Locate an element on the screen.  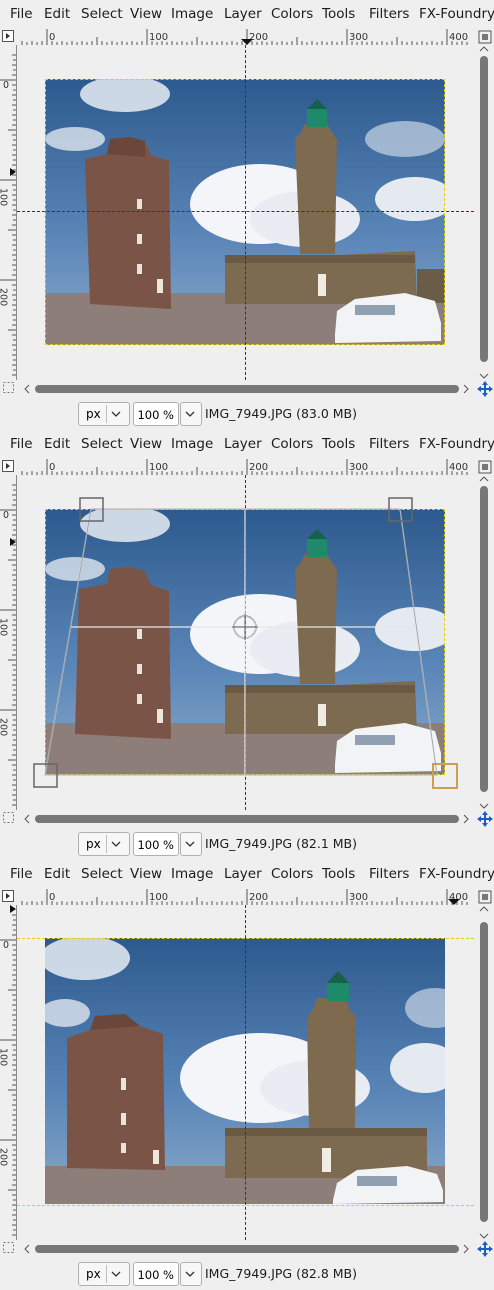
statusbar: px 100 % IMG_7949.JPG (82.8 MB) is located at coordinates (247, 1275).